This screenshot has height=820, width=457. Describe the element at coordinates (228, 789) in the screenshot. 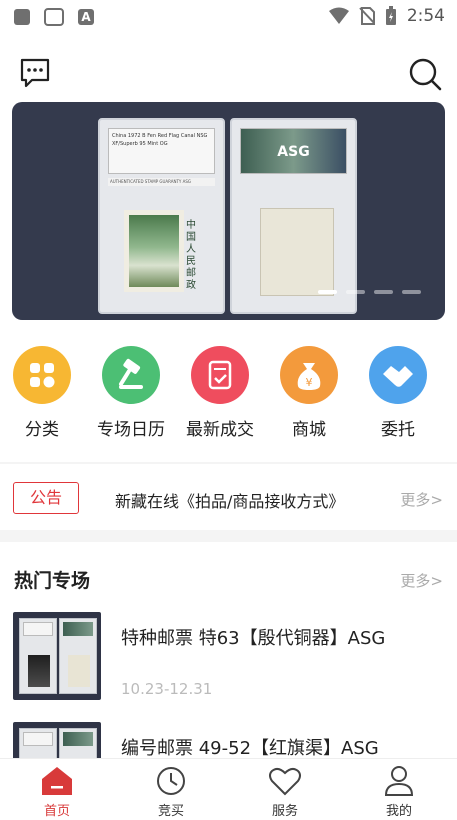

I see `bottom-tab-bar: 首页 竞买 服务 我的` at that location.